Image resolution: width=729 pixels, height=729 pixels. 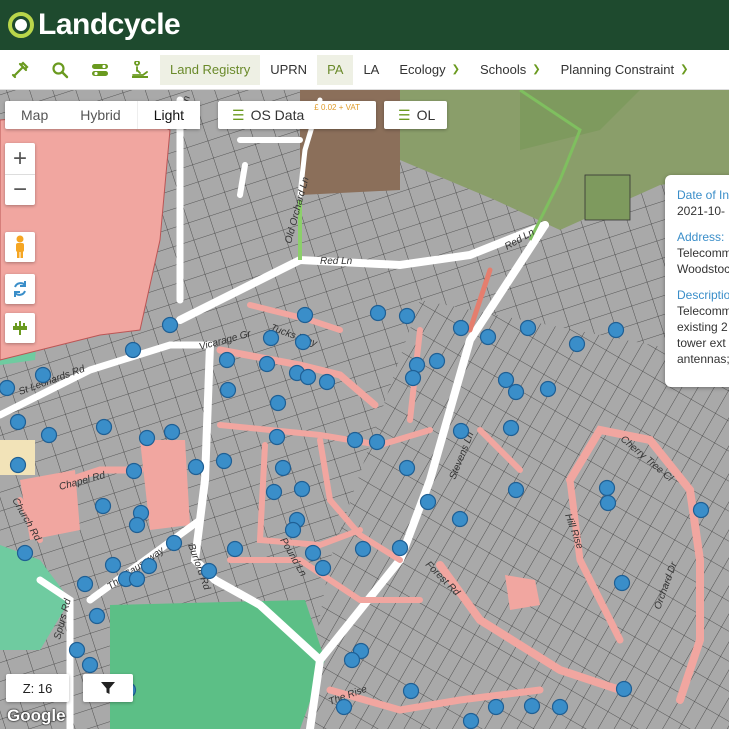 I want to click on tab-uprn: UPRN, so click(x=288, y=70).